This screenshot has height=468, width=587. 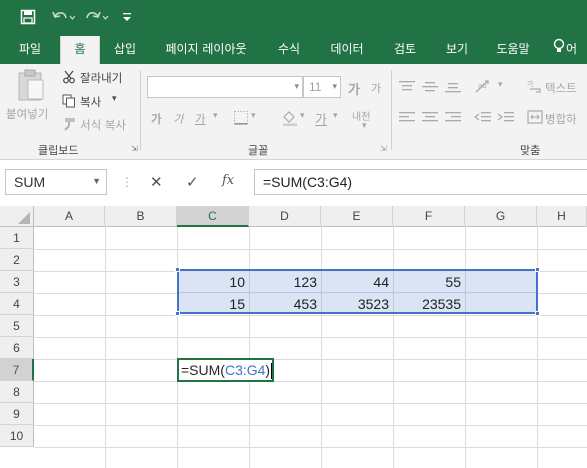 I want to click on tab-insert: 삽입, so click(x=125, y=50).